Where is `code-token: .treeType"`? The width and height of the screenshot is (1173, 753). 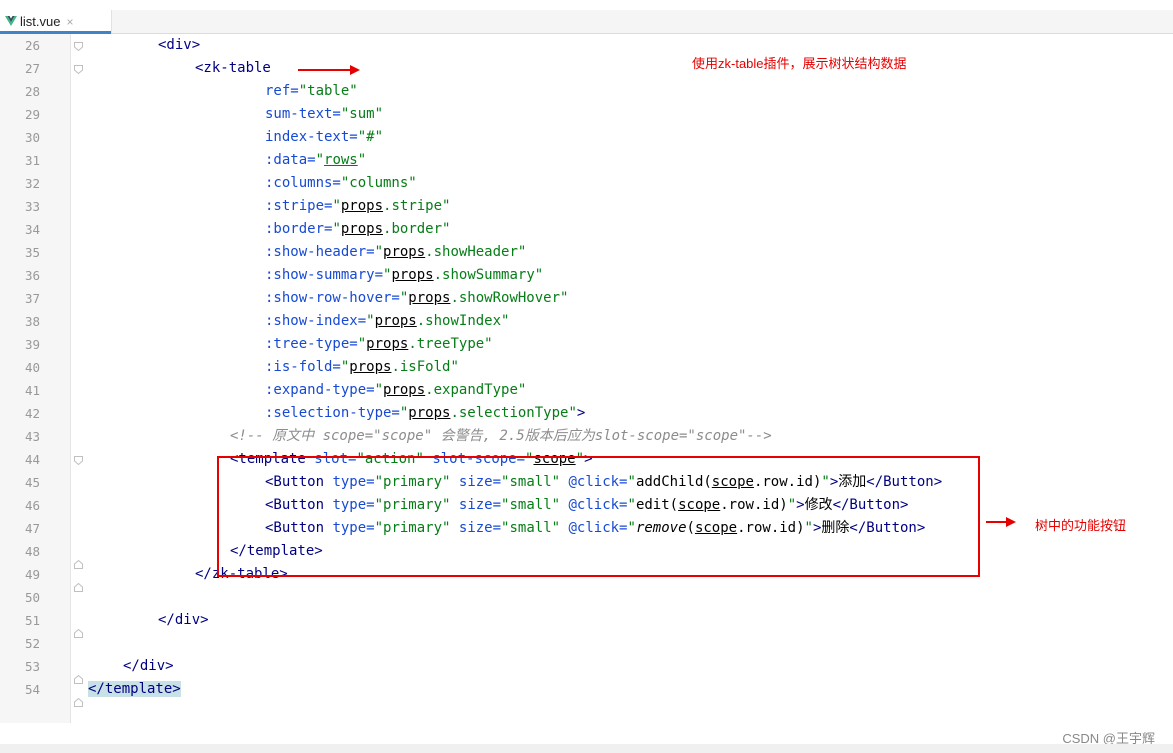
code-token: .treeType" is located at coordinates (450, 344).